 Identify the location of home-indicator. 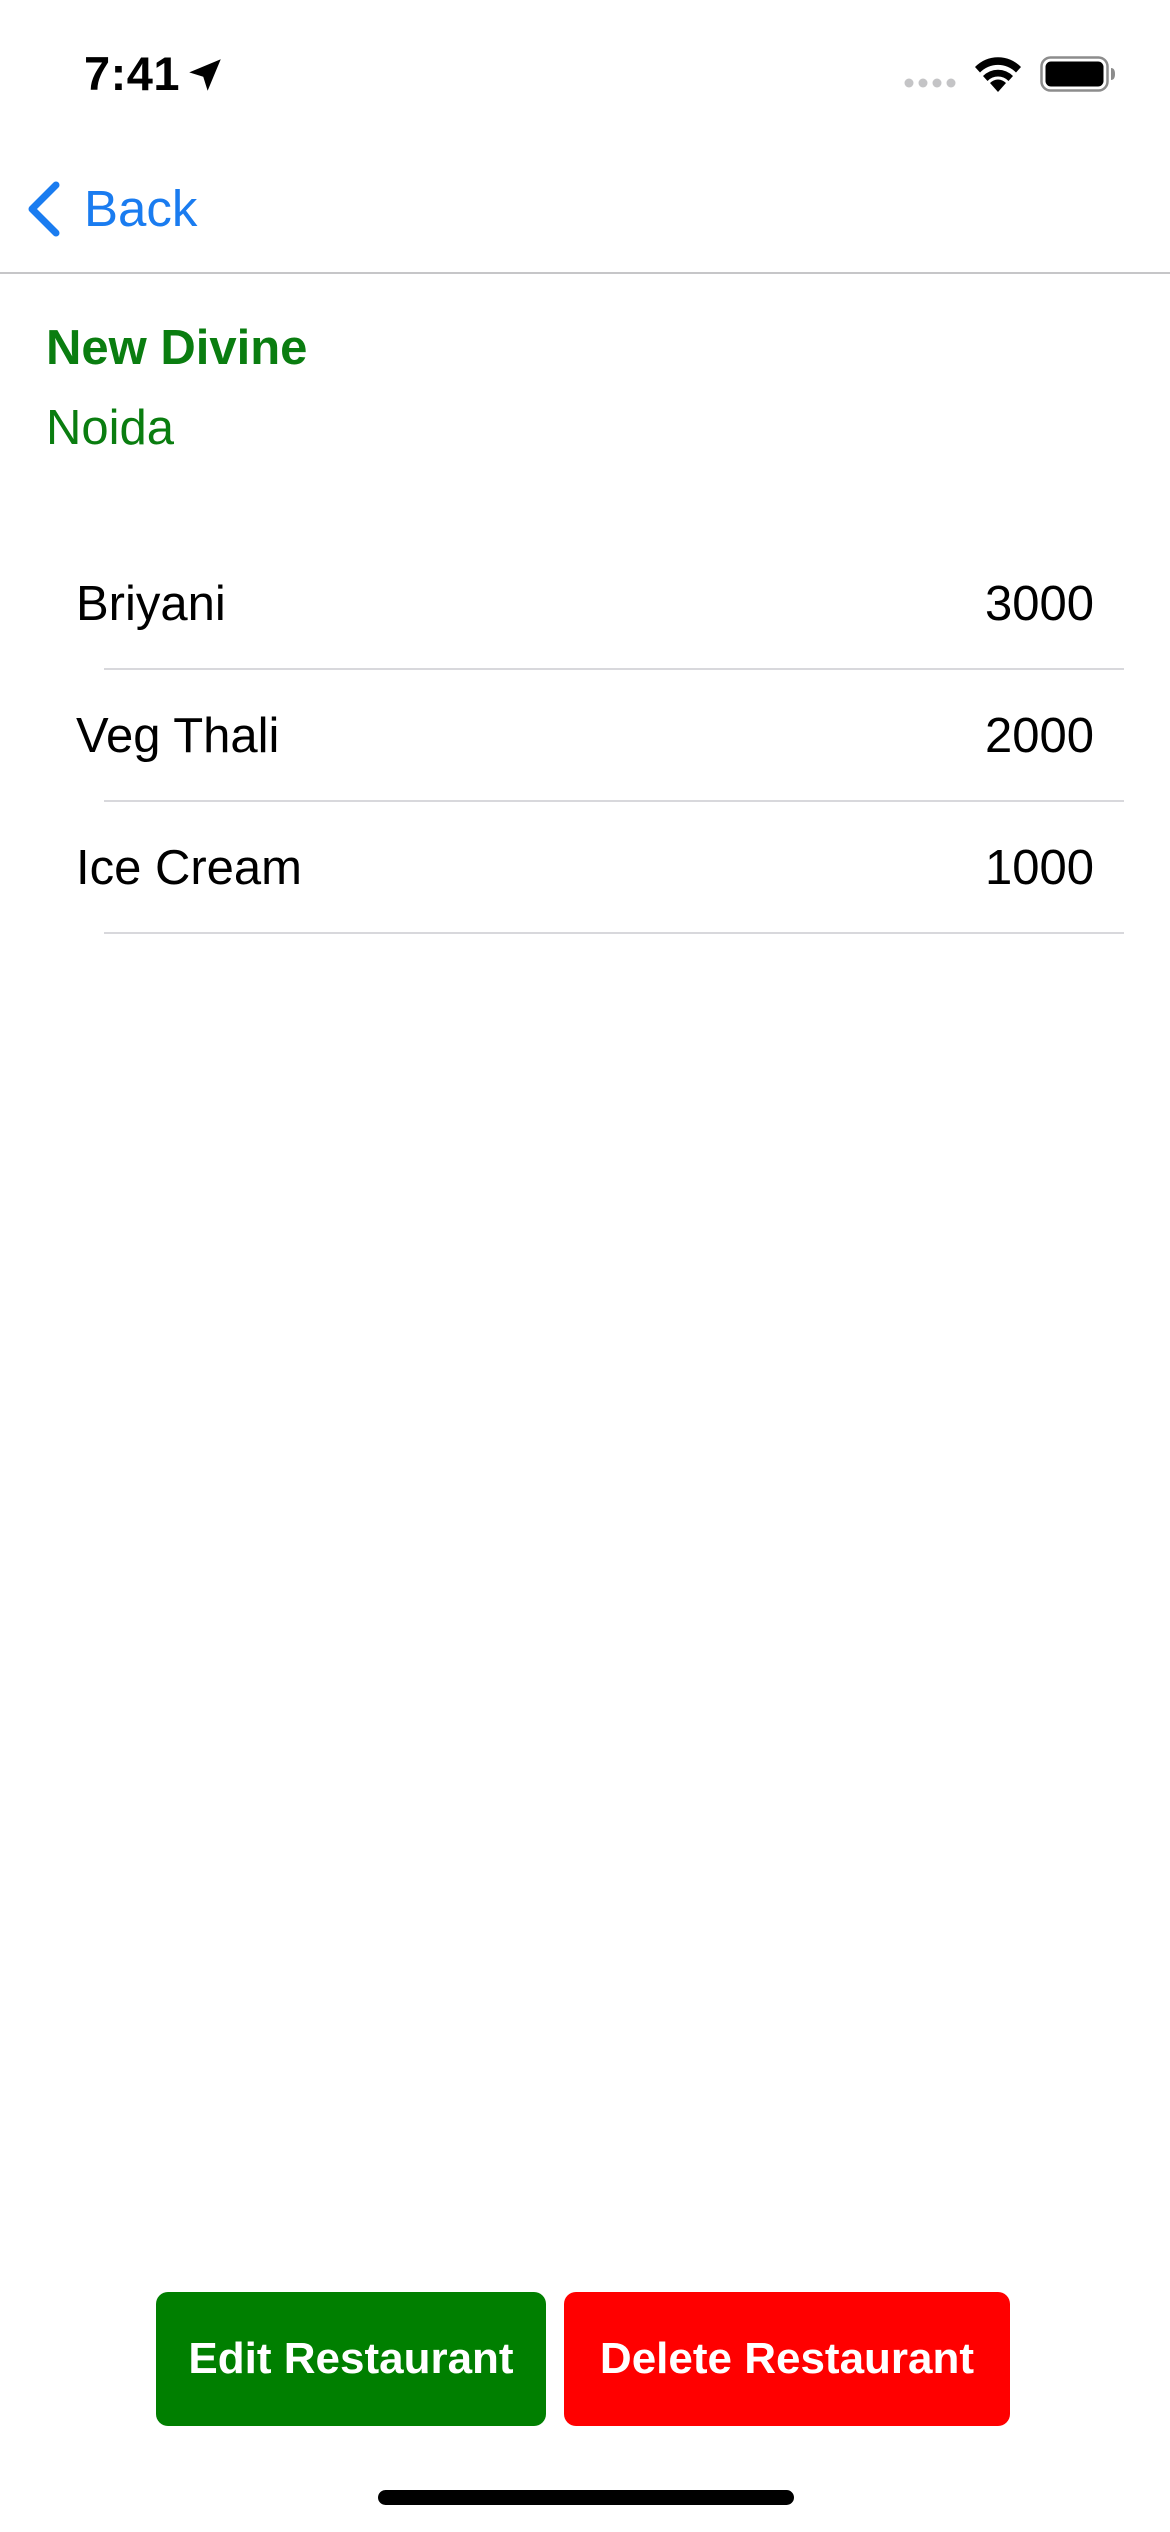
(586, 2497).